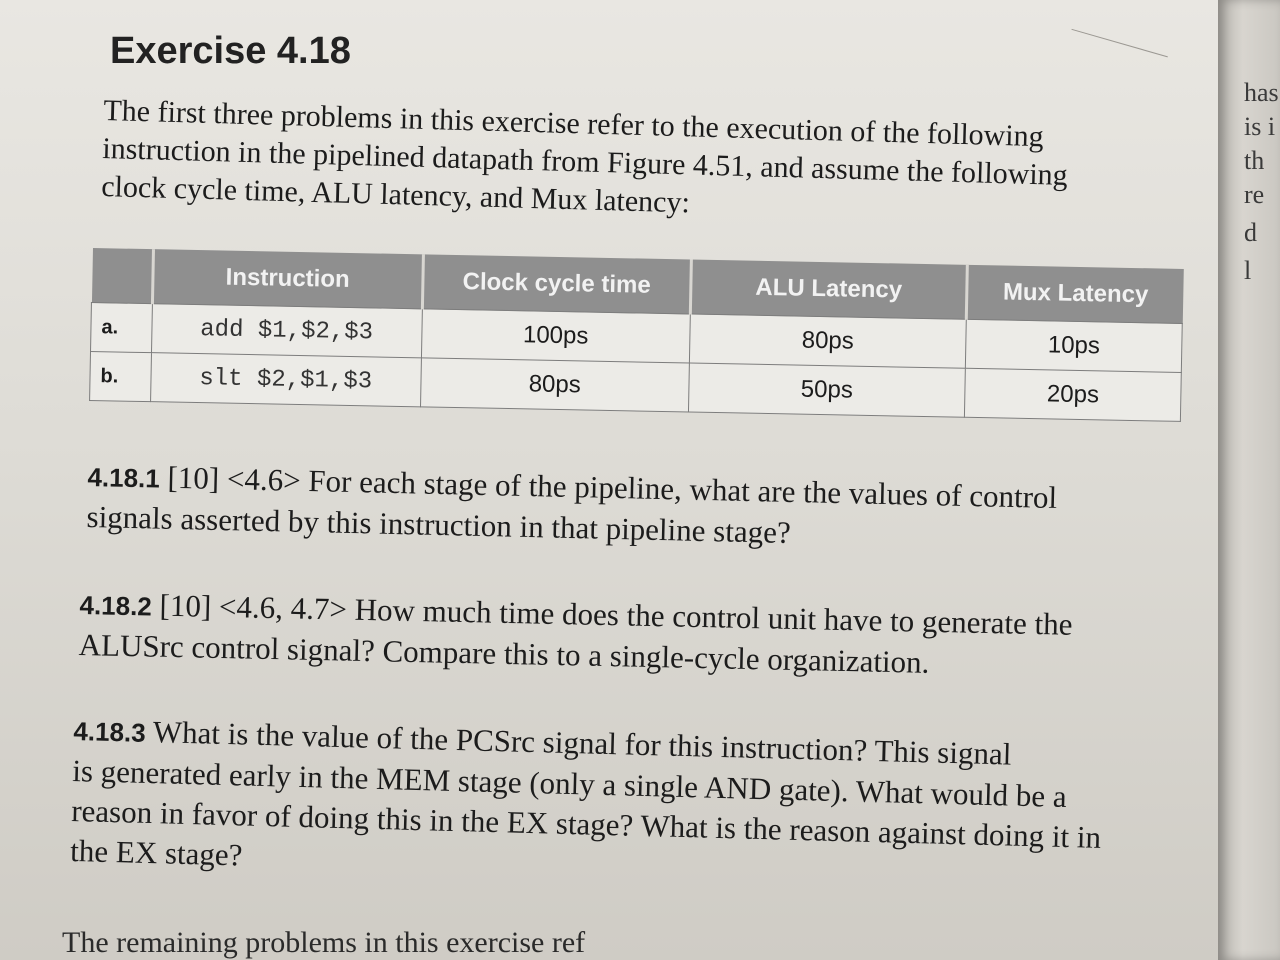 The height and width of the screenshot is (960, 1280). What do you see at coordinates (1250, 232) in the screenshot?
I see `margin-fragment: d` at bounding box center [1250, 232].